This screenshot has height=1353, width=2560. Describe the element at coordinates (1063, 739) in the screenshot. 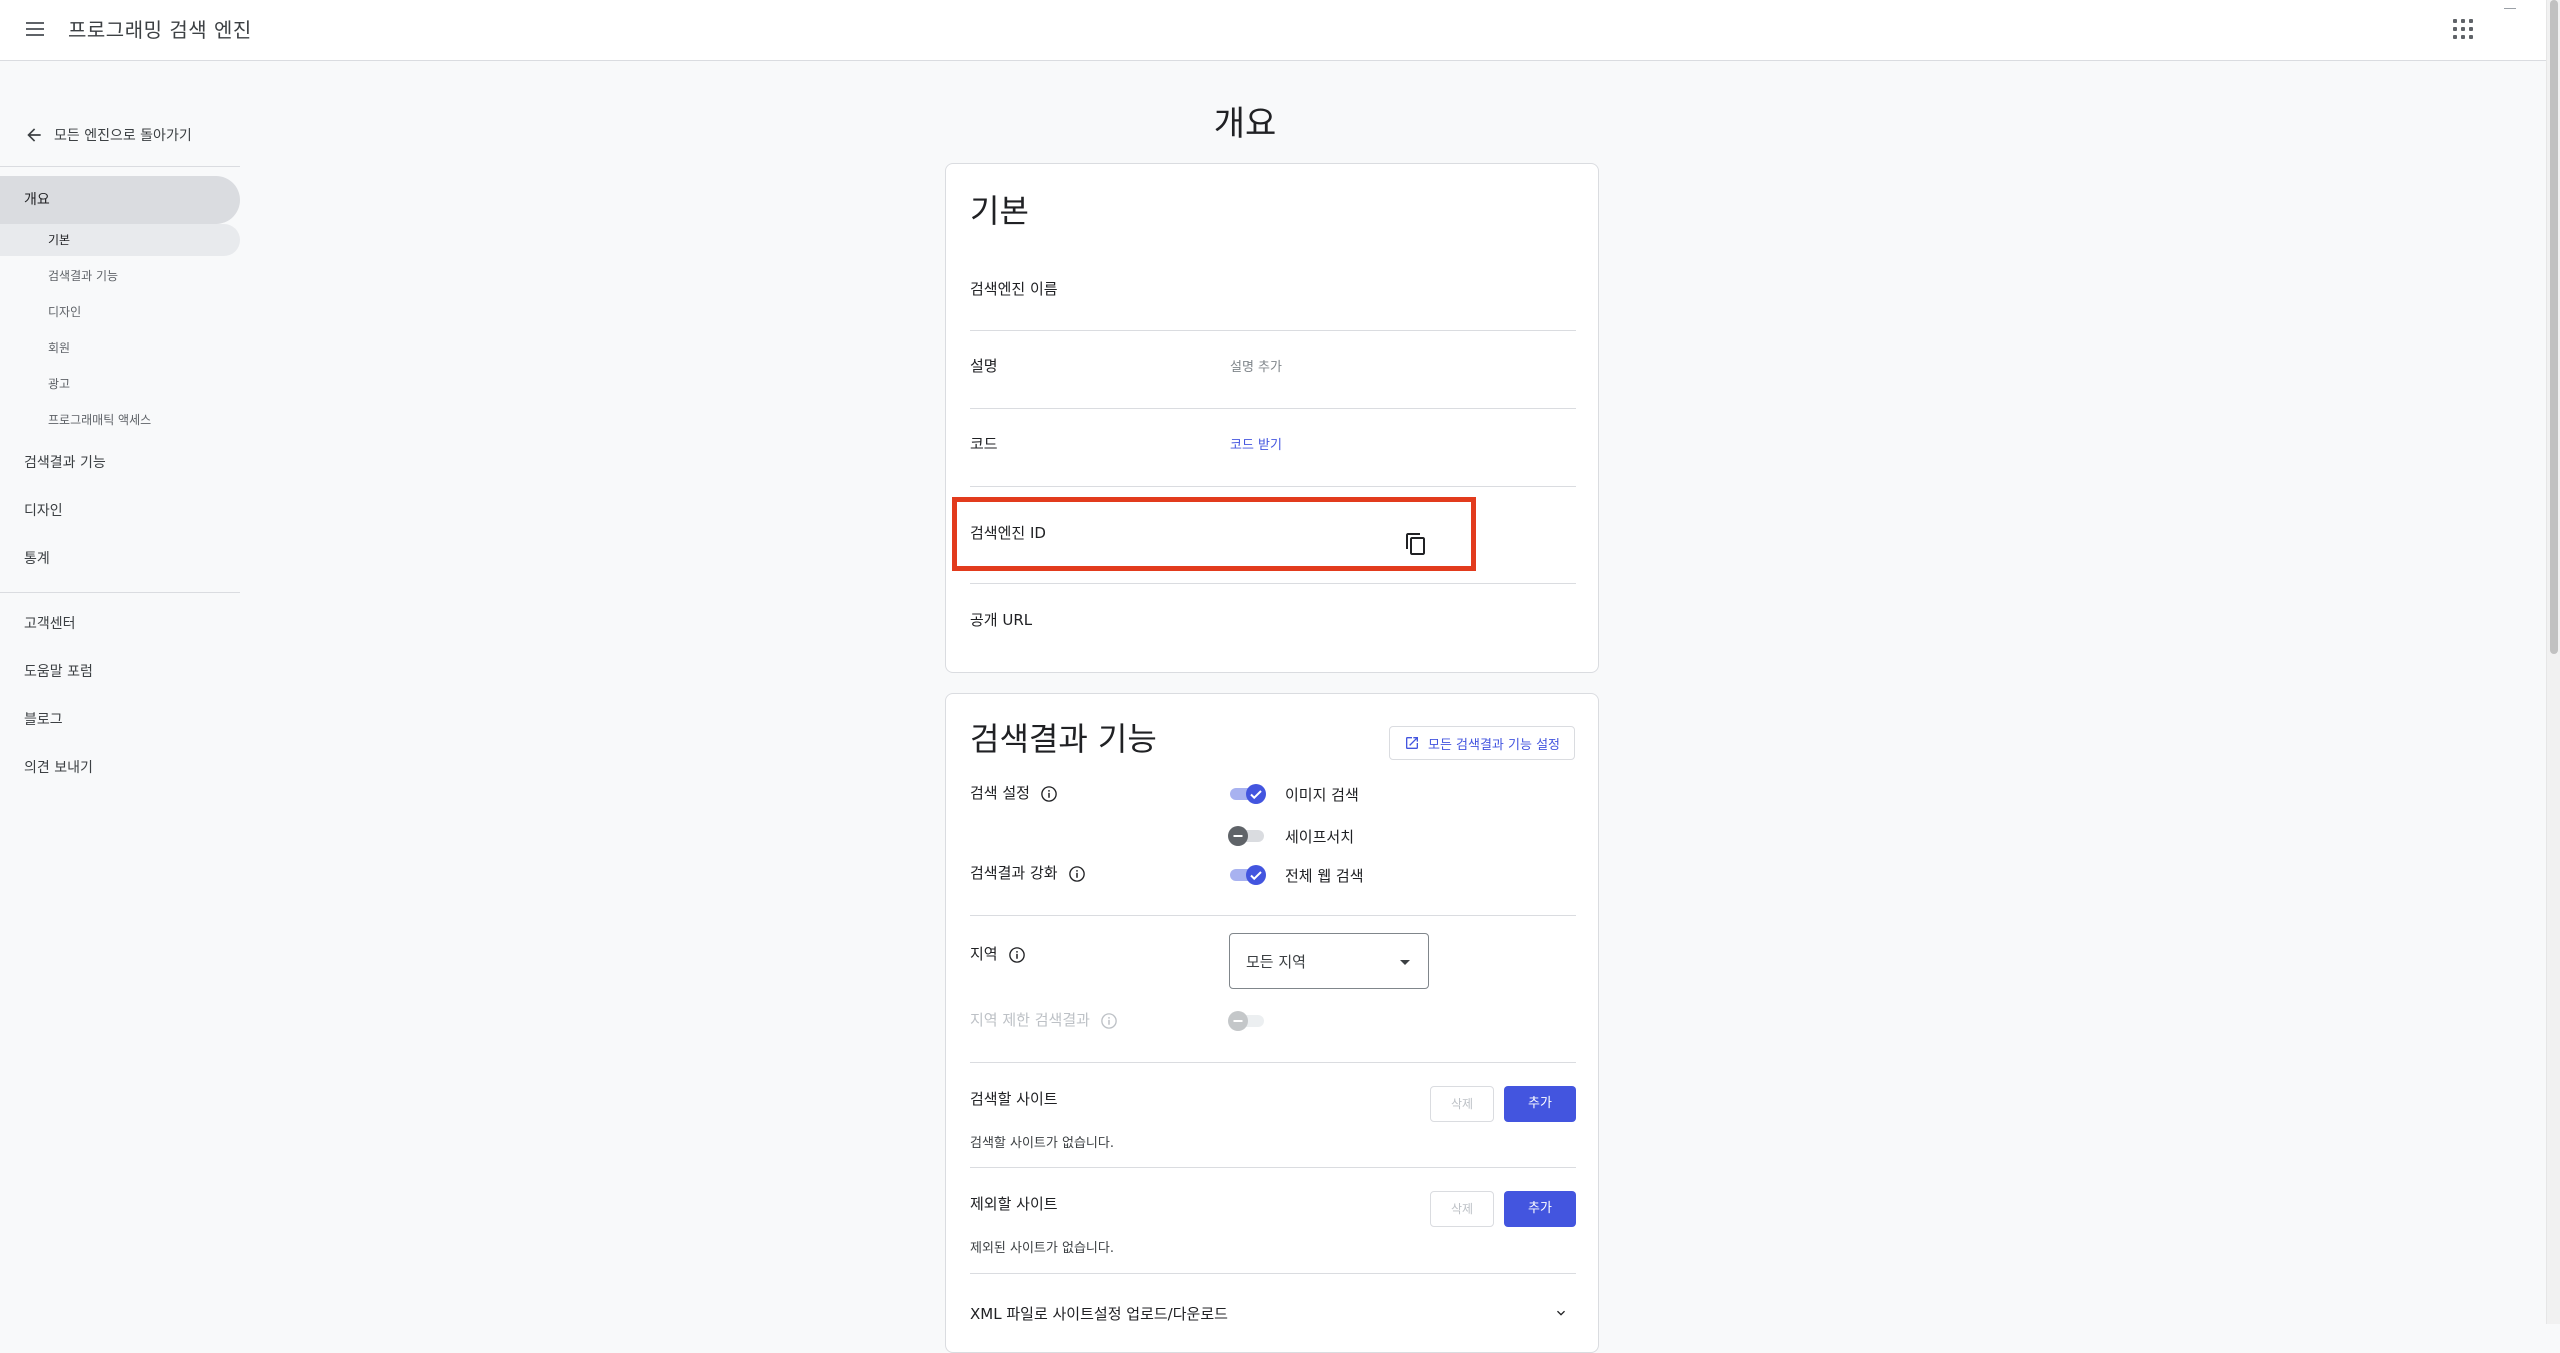

I see `search-features-title: 검색결과 기능` at that location.